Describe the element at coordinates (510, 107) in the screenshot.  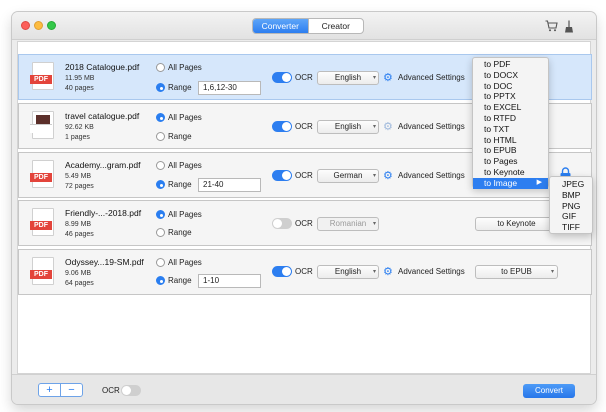
I see `menu-item-to-excel: to EXCEL` at that location.